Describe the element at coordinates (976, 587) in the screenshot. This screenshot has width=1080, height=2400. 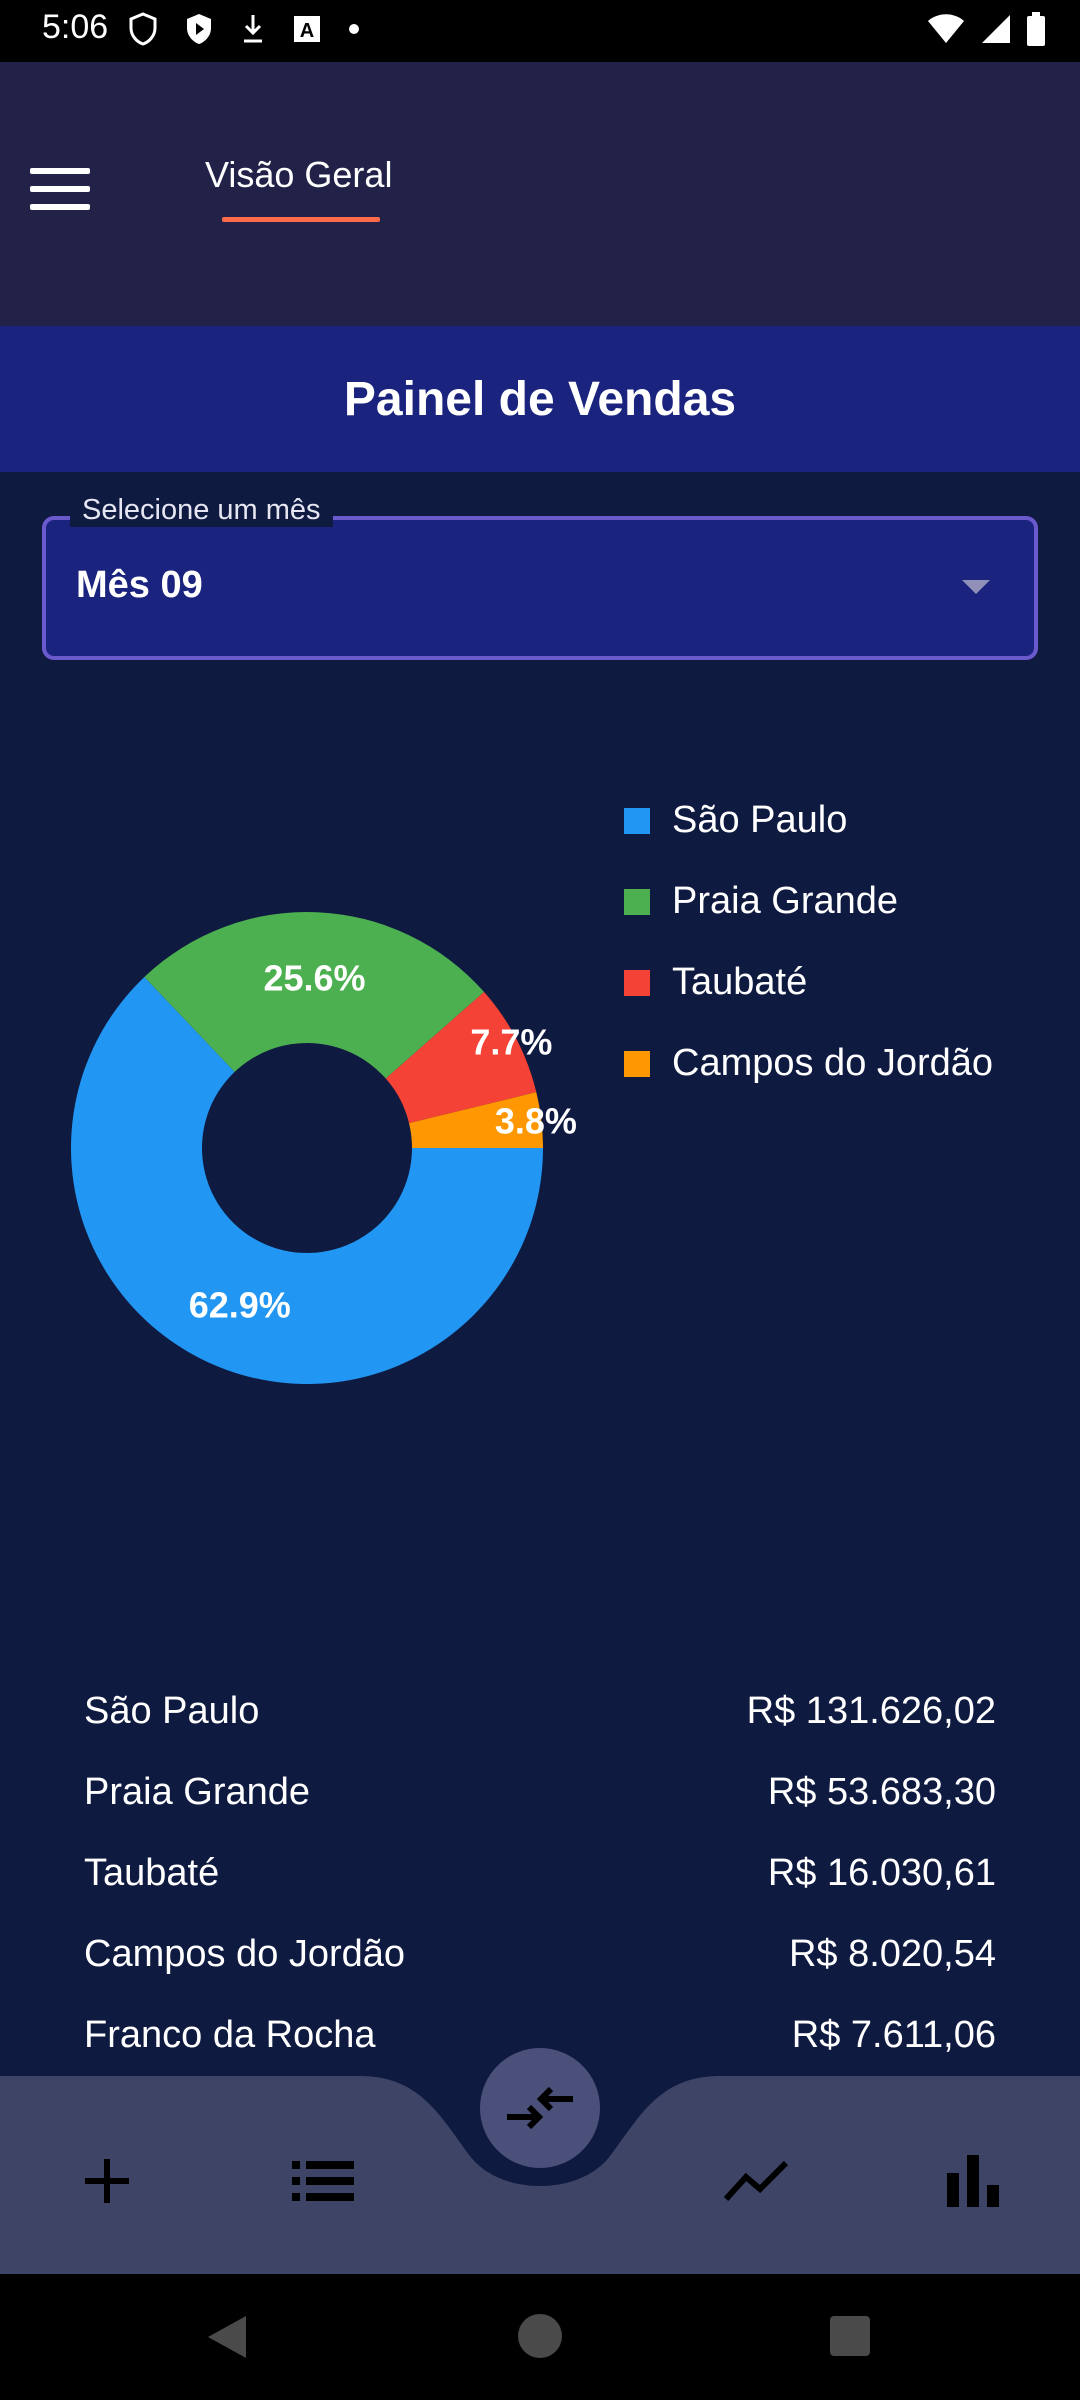
I see `dropdown-arrow-icon` at that location.